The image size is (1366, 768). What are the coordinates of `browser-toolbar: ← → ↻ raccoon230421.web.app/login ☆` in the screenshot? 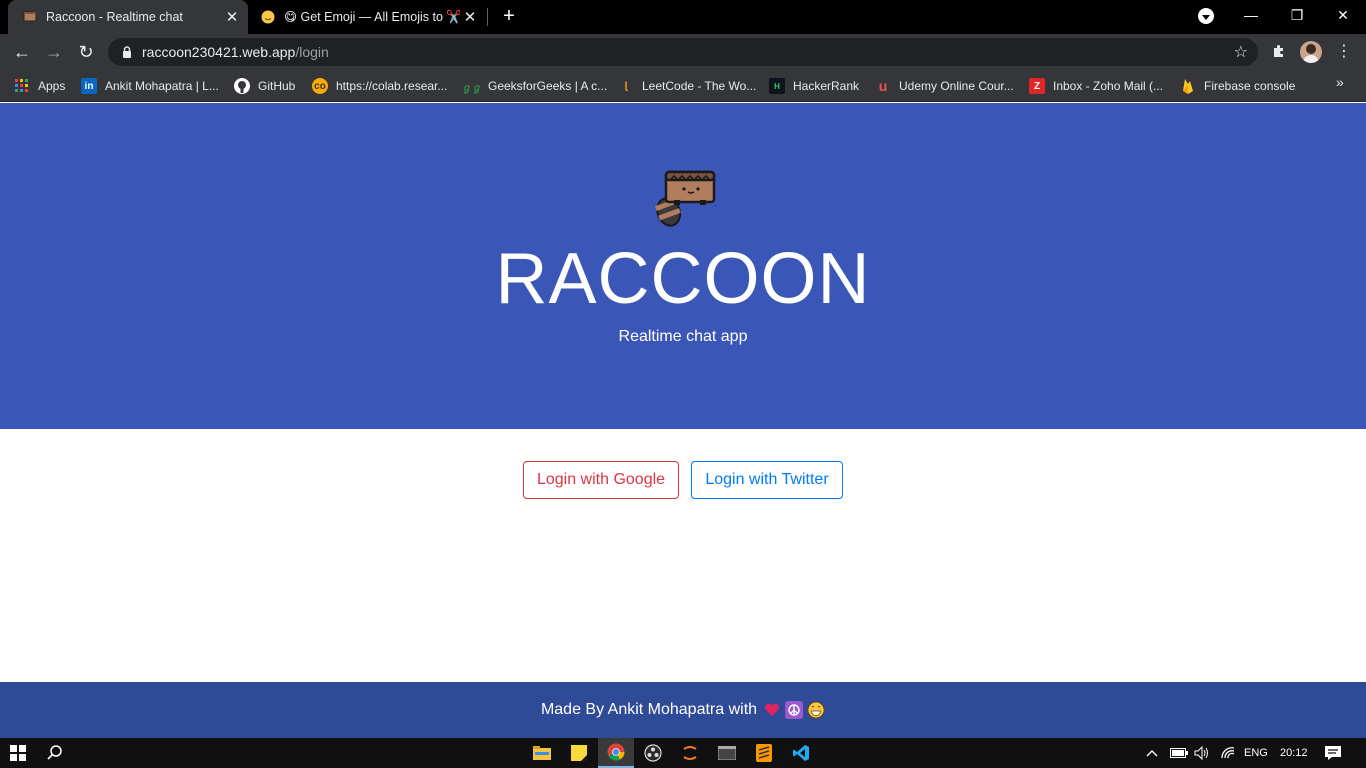 It's located at (683, 52).